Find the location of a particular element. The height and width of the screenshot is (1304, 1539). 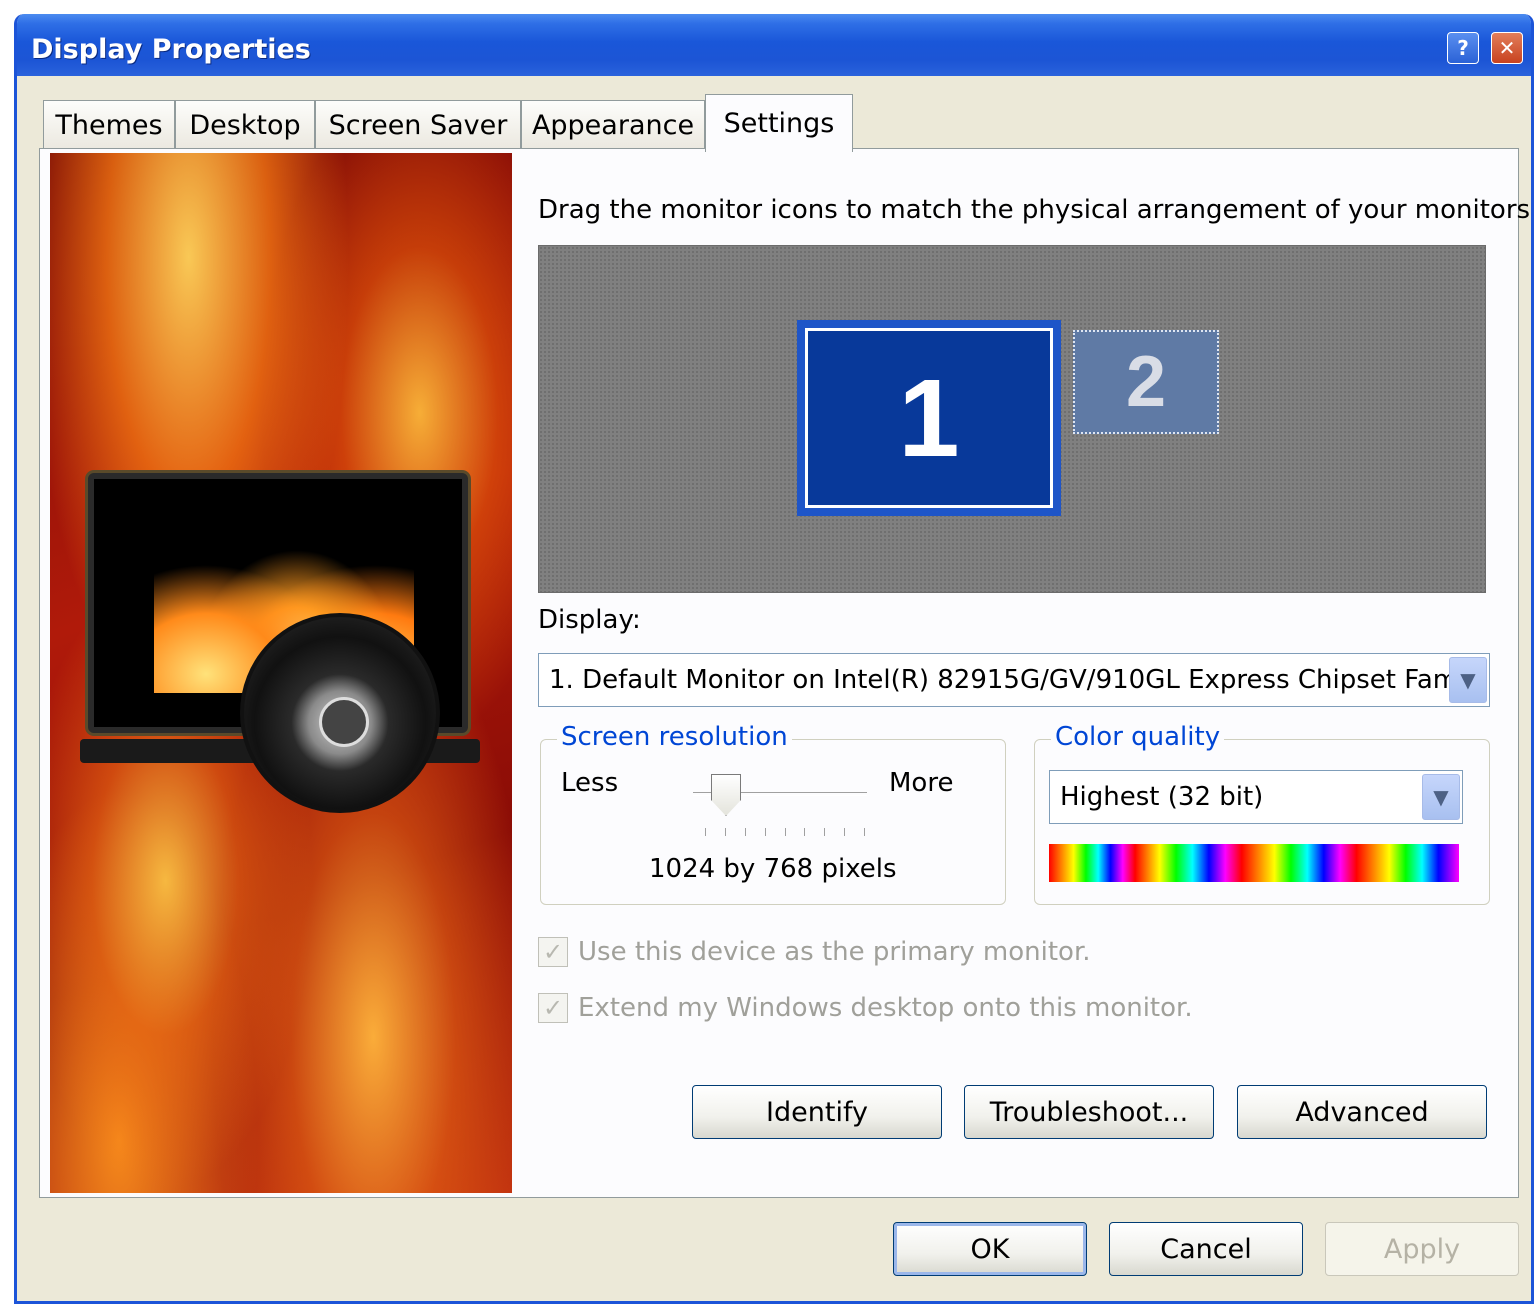

monitor-1-number: 1 is located at coordinates (929, 418).